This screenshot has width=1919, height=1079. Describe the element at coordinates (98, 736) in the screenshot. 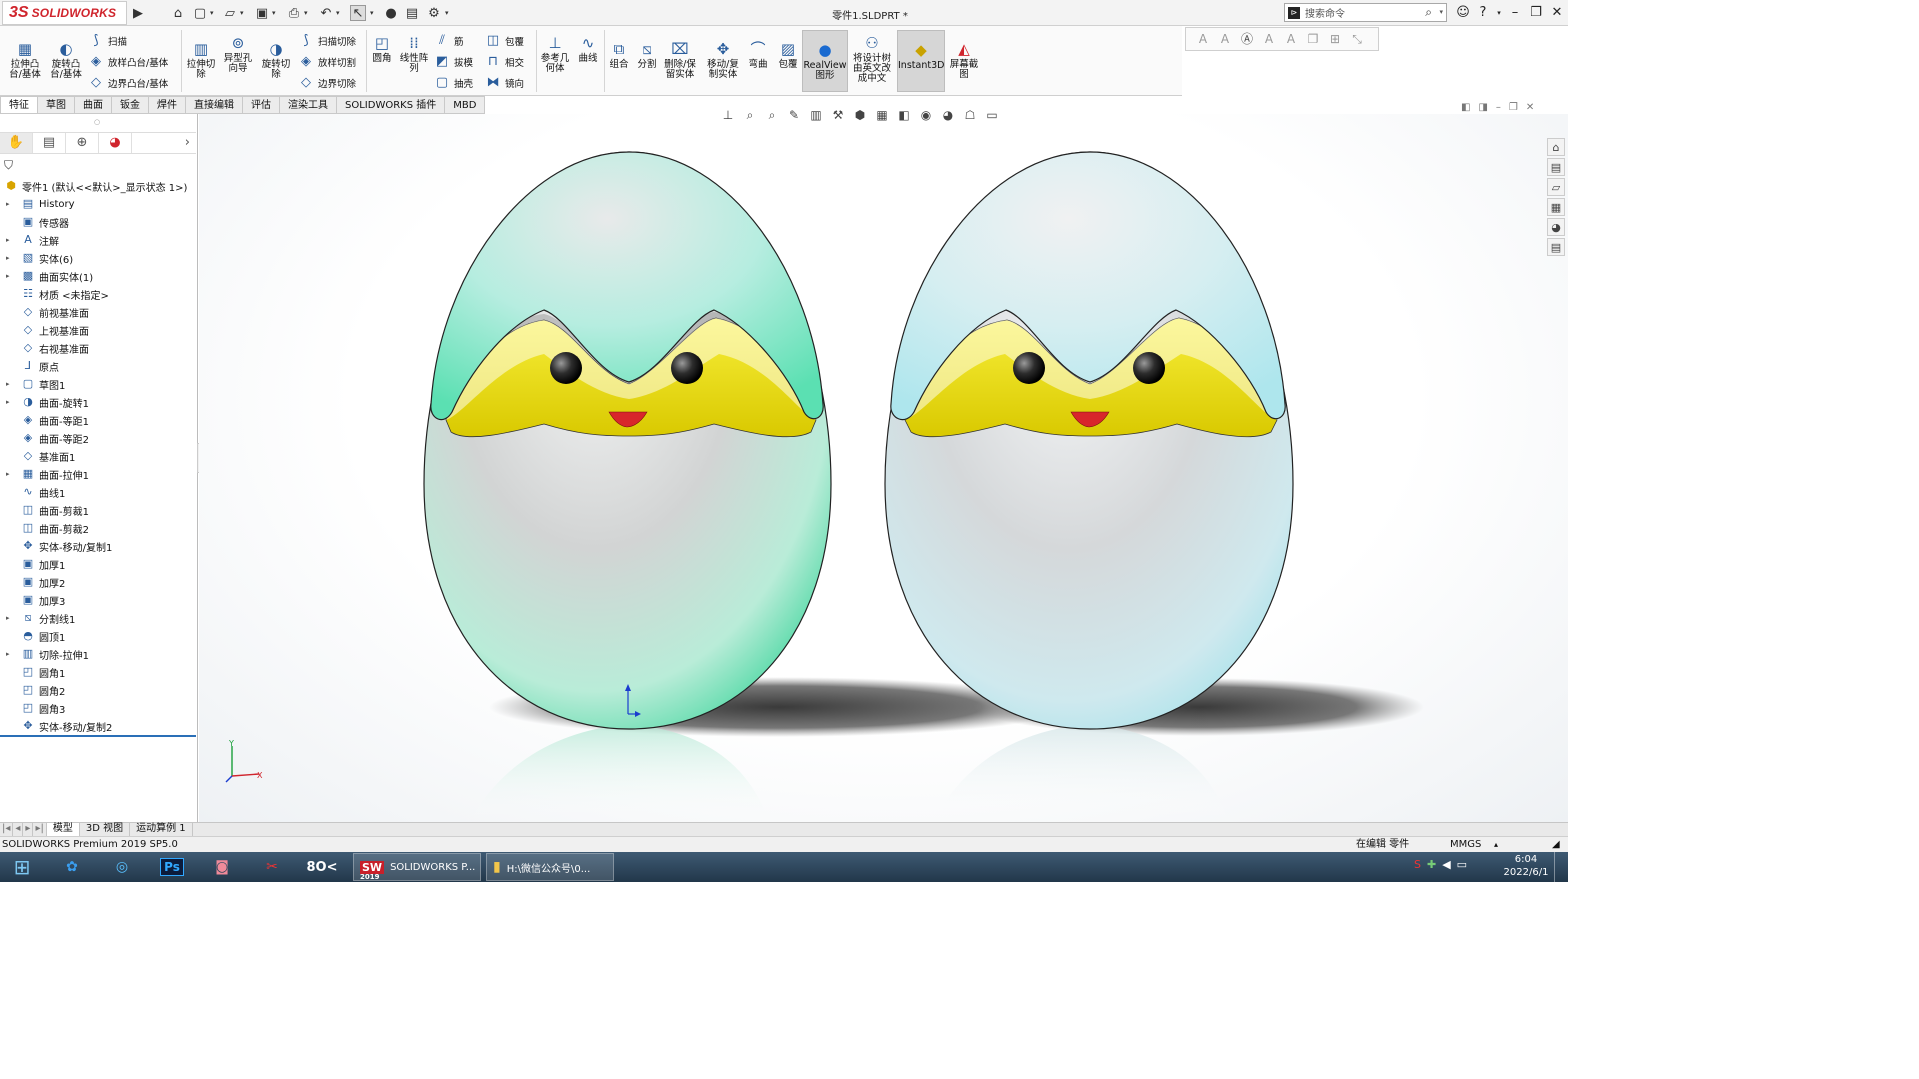

I see `rollback-bar` at that location.